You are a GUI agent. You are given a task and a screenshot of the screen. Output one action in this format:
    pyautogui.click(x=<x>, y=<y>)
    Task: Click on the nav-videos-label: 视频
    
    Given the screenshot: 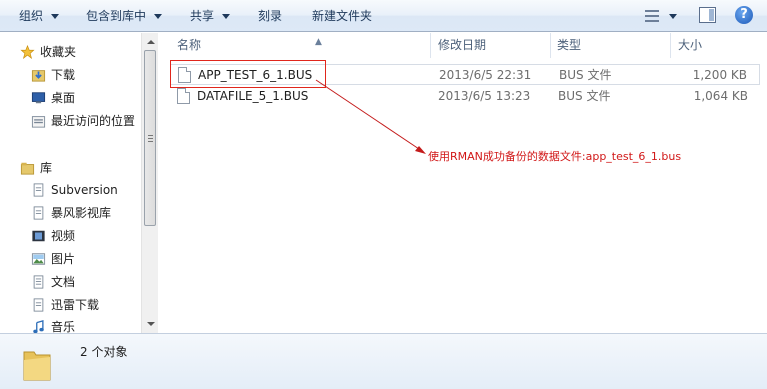 What is the action you would take?
    pyautogui.click(x=63, y=236)
    